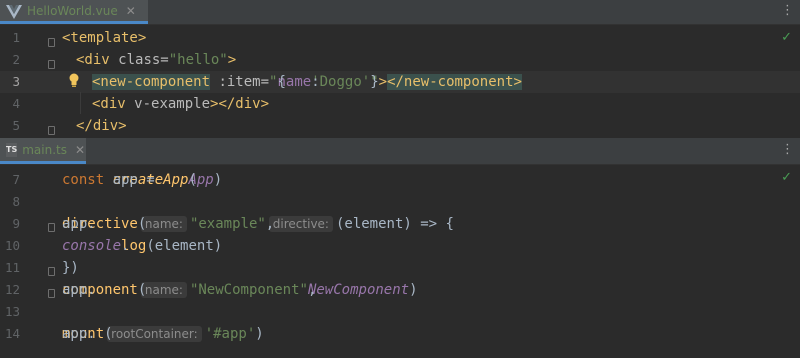 The image size is (800, 358). Describe the element at coordinates (16, 201) in the screenshot. I see `line-number: 8` at that location.